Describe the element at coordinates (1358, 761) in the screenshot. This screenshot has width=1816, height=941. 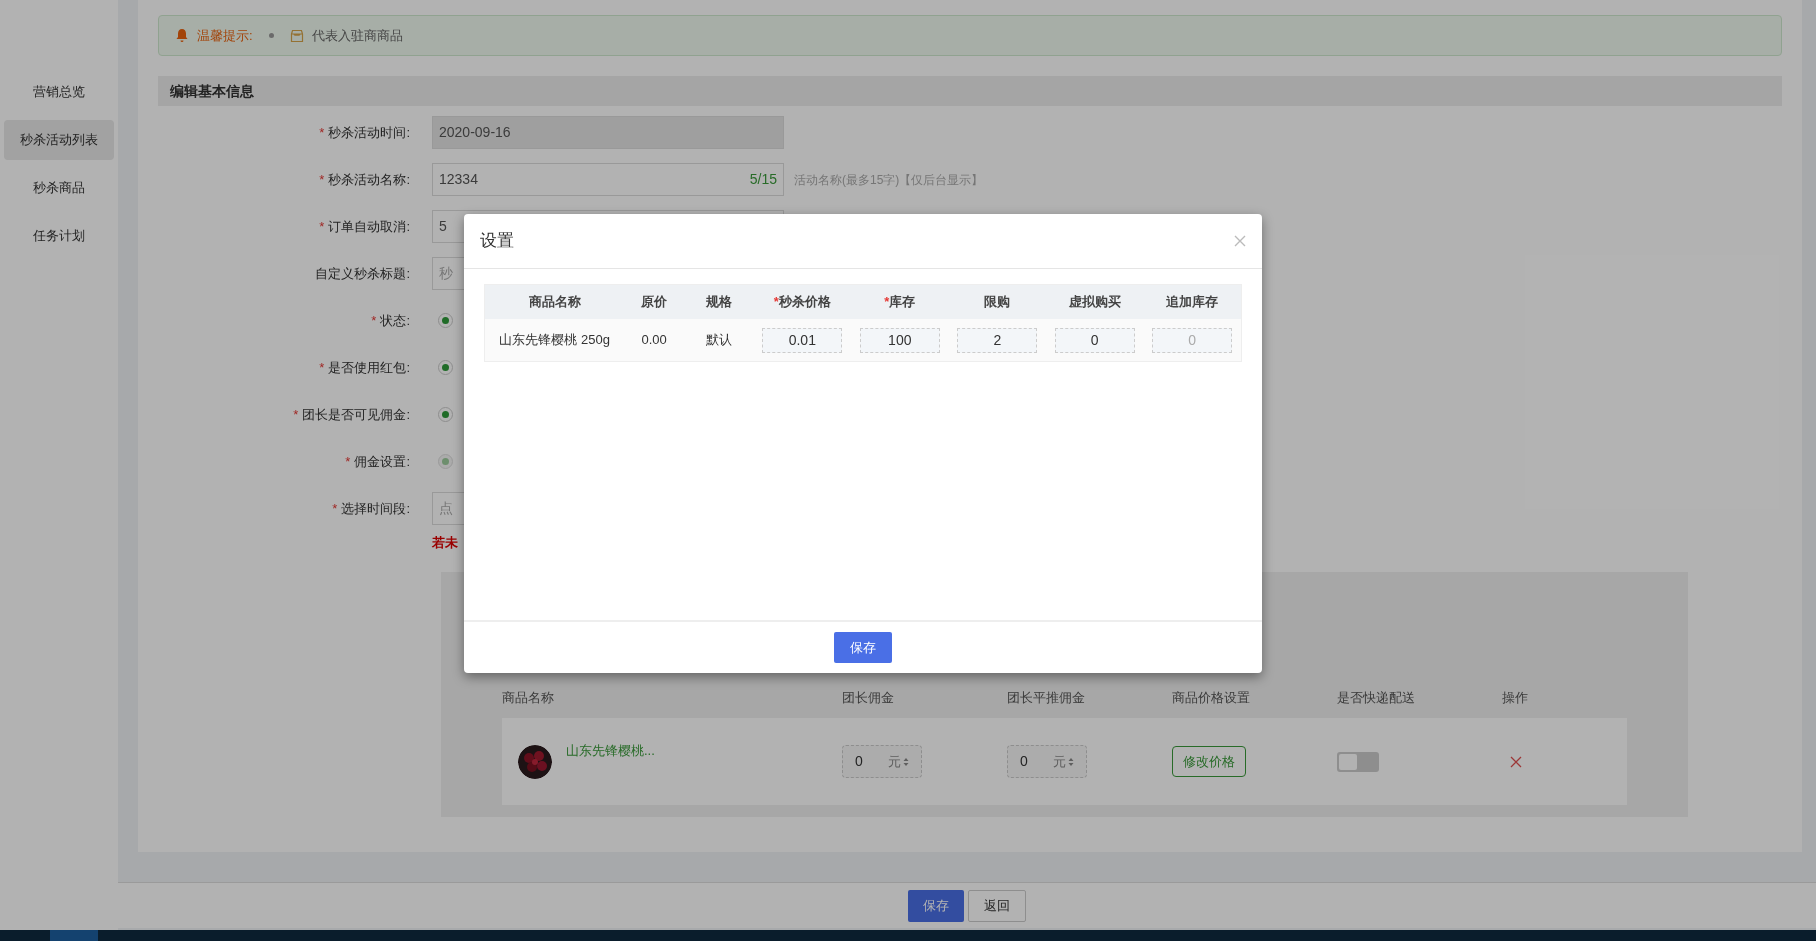
I see `toggle-switch` at that location.